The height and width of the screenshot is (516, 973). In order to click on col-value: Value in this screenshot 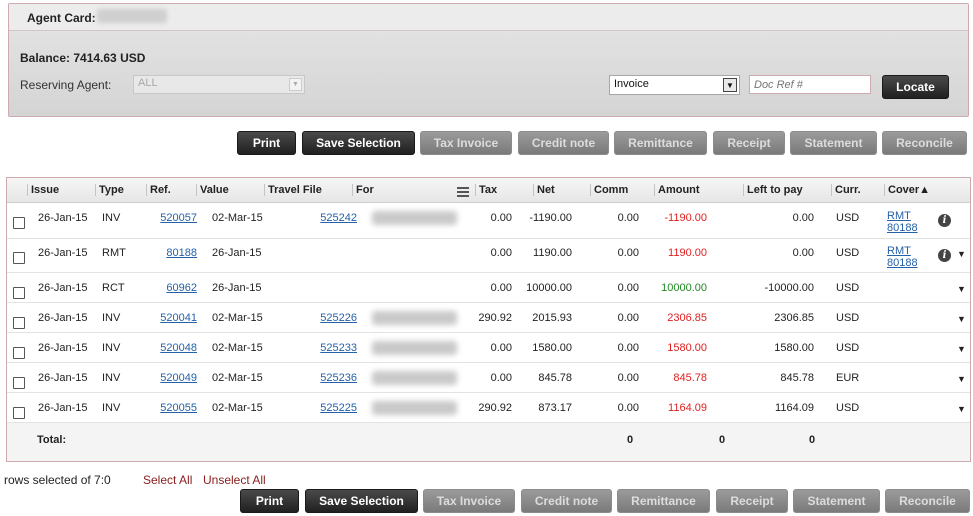, I will do `click(212, 190)`.